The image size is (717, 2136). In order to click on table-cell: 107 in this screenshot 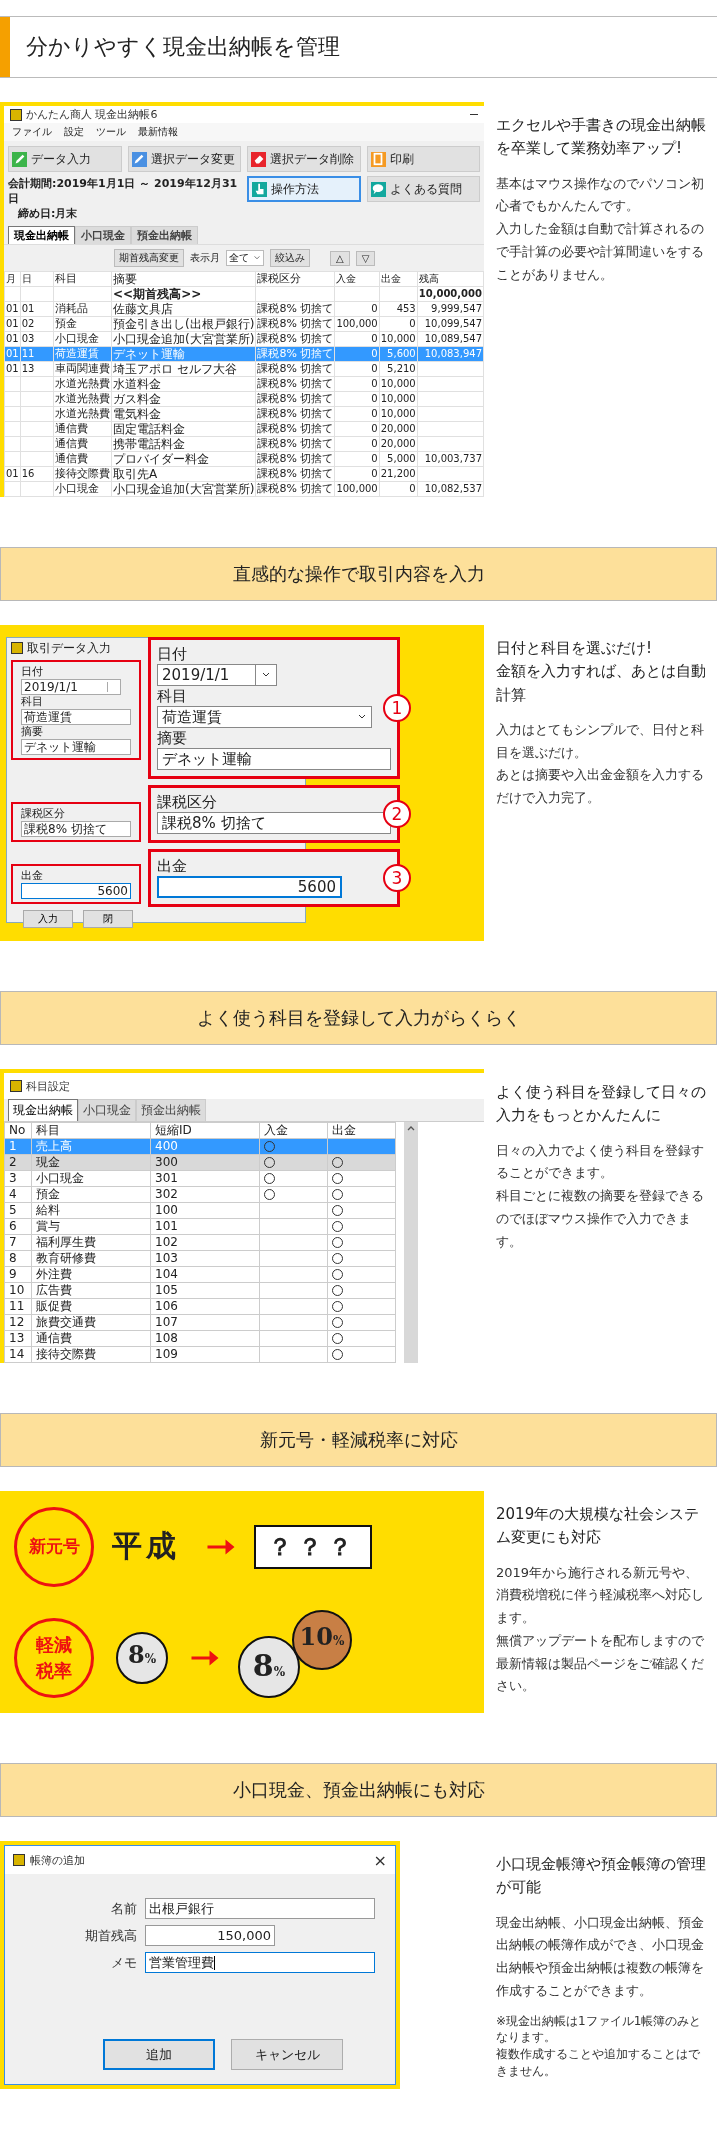, I will do `click(166, 1322)`.